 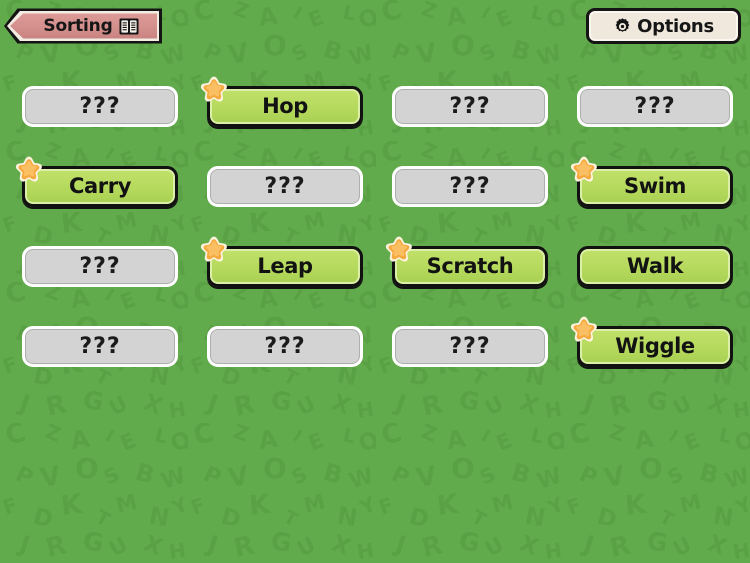 I want to click on move-button-label: Walk, so click(x=655, y=266).